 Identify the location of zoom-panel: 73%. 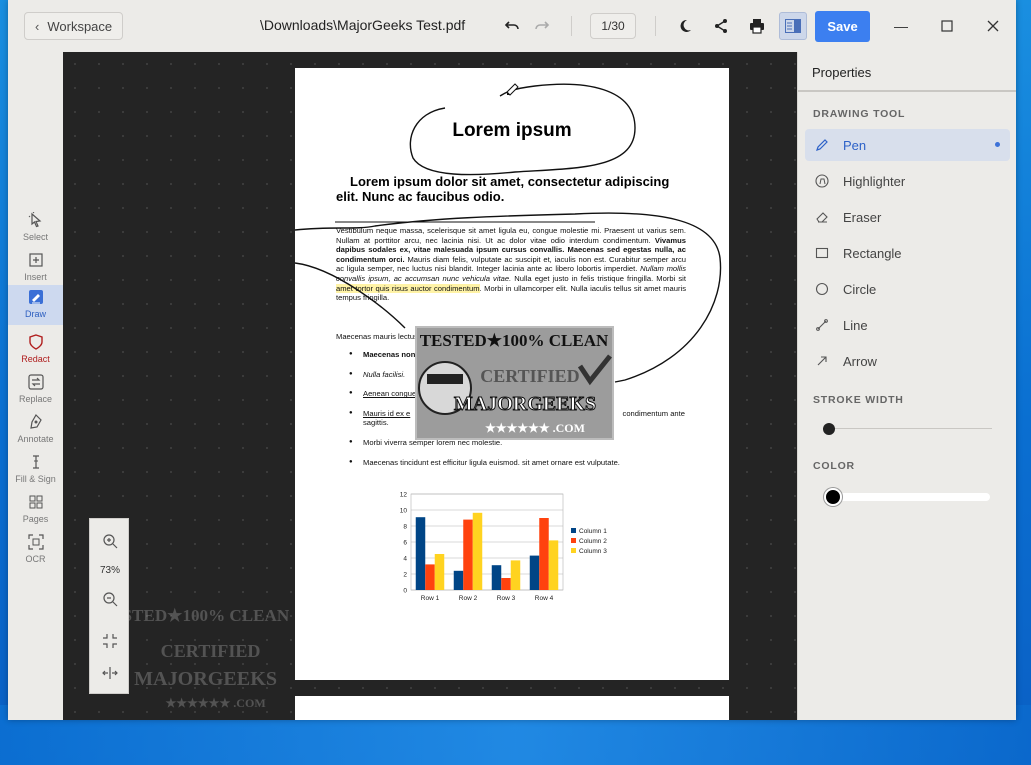
(109, 606).